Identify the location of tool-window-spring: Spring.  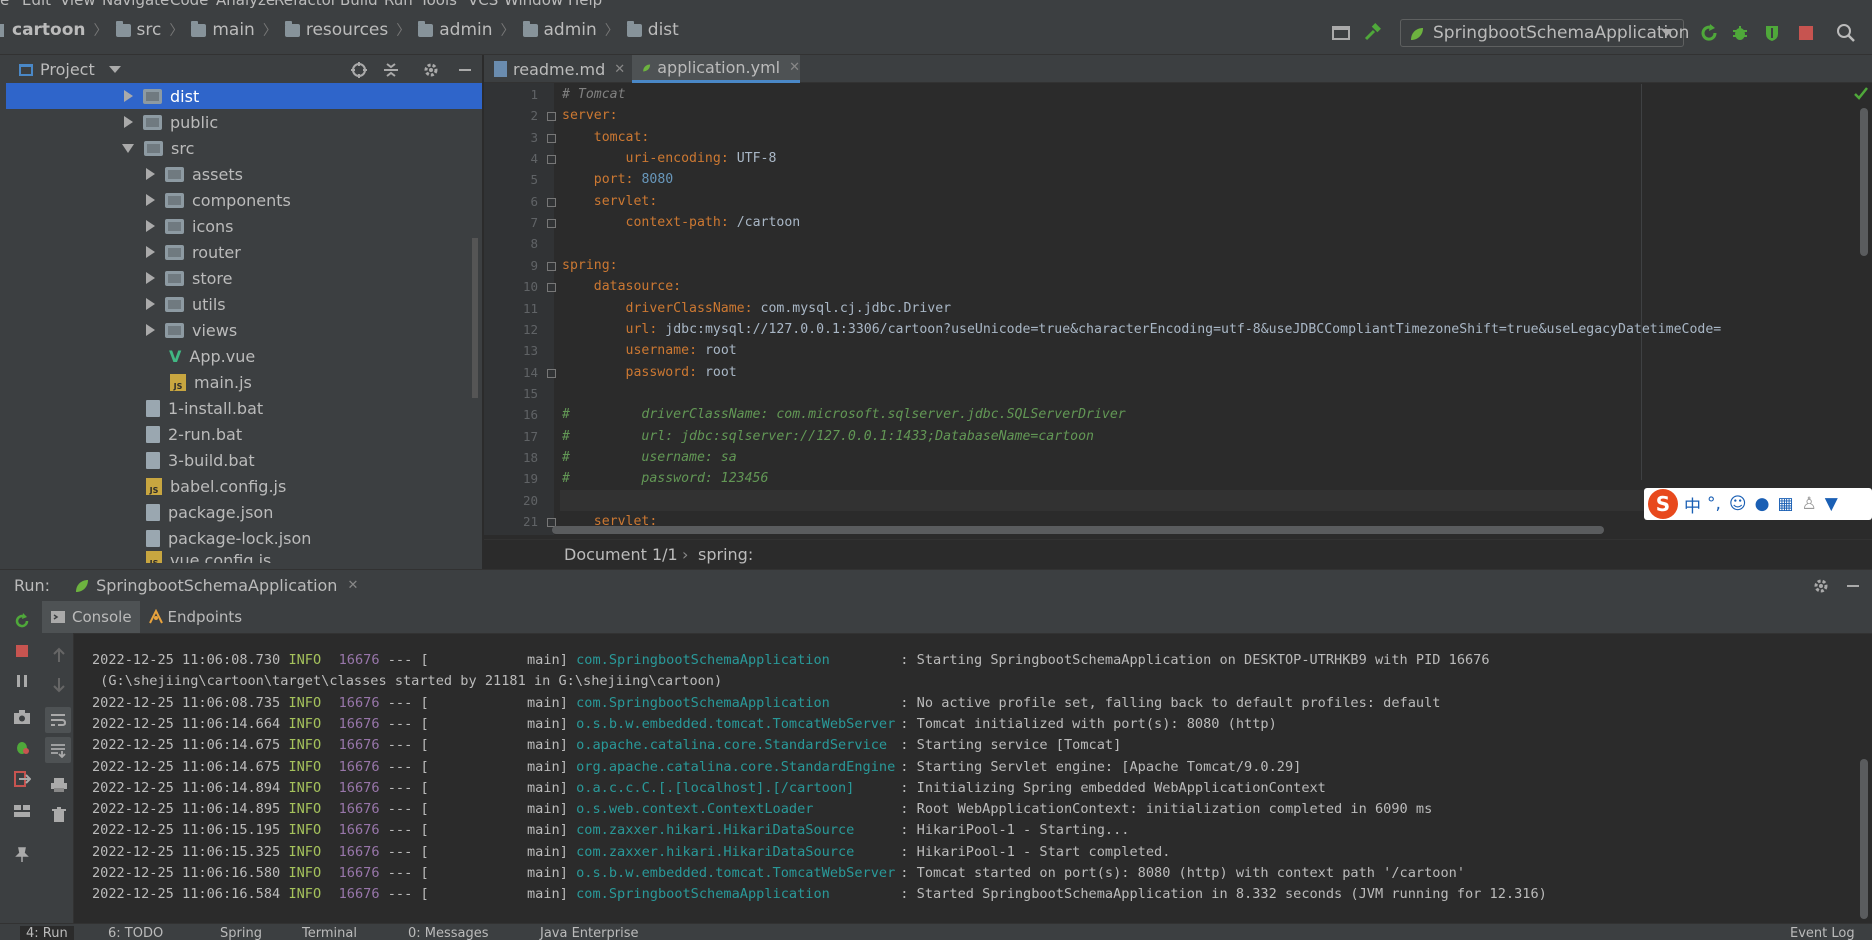
(241, 933).